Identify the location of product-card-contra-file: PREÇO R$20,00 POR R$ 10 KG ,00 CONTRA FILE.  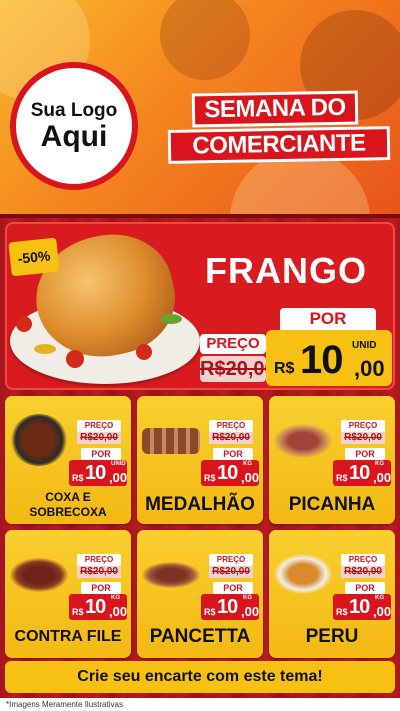
(68, 594).